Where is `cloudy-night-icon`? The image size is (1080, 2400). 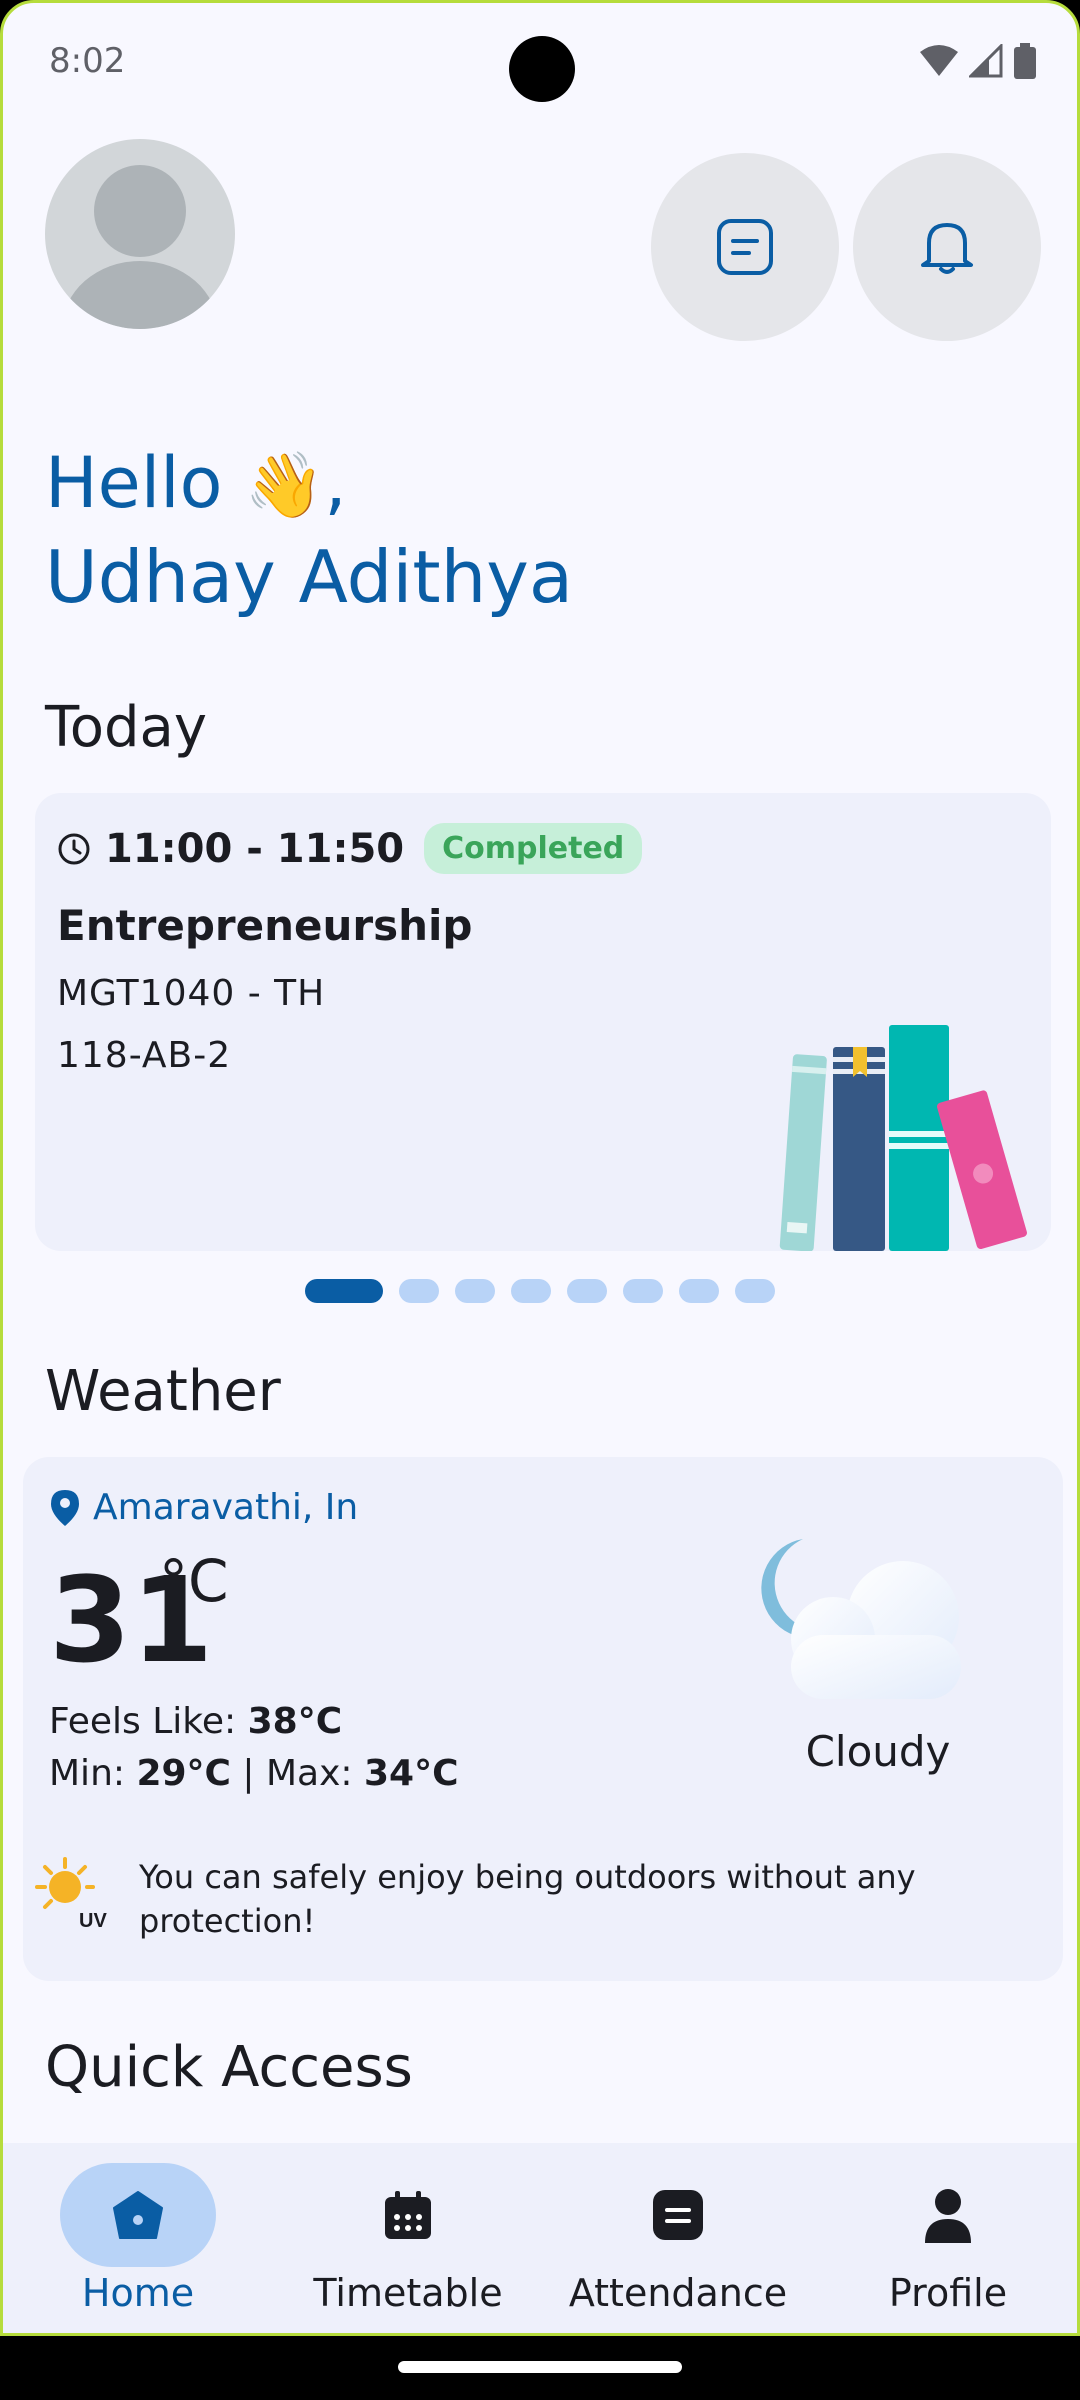
cloudy-night-icon is located at coordinates (861, 1619).